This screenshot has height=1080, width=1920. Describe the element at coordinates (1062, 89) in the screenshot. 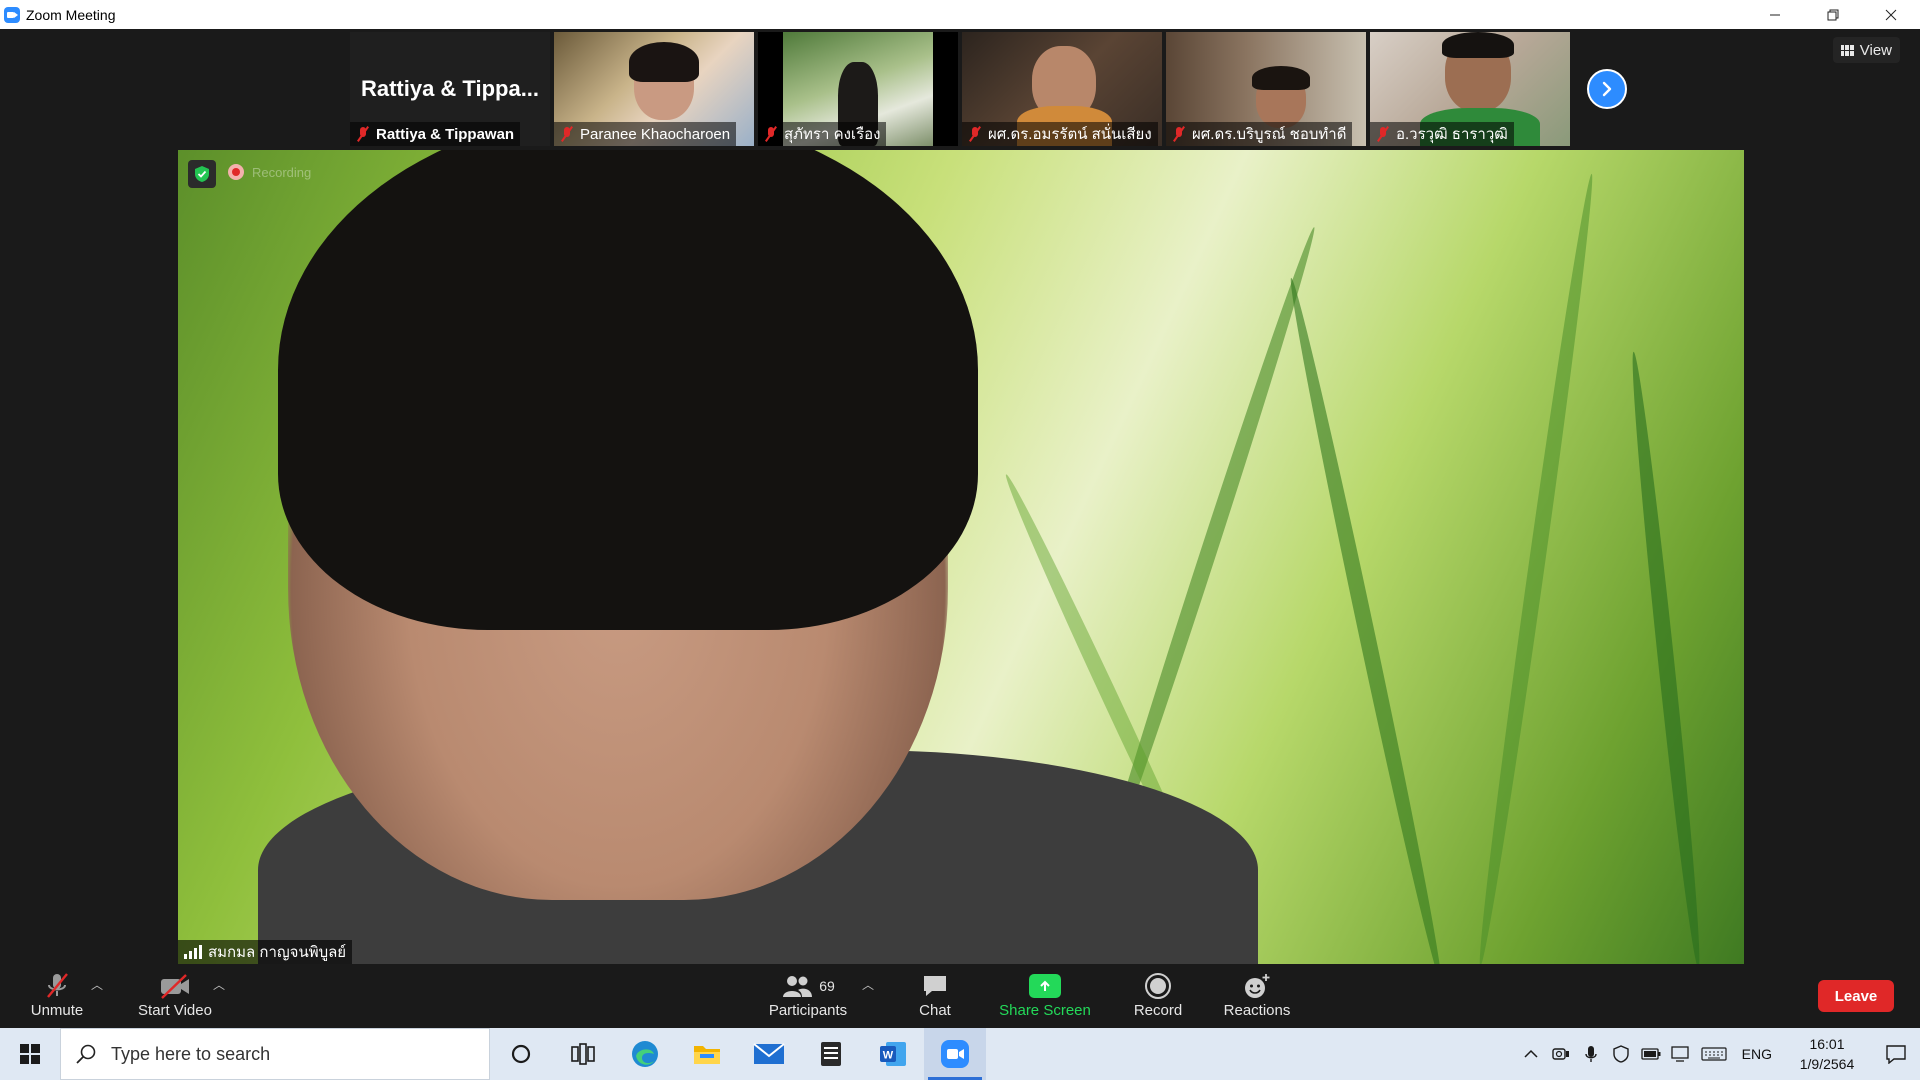

I see `participant-tile: ผศ.ดร.อมรรัตน์ สนั่นเสียง` at that location.